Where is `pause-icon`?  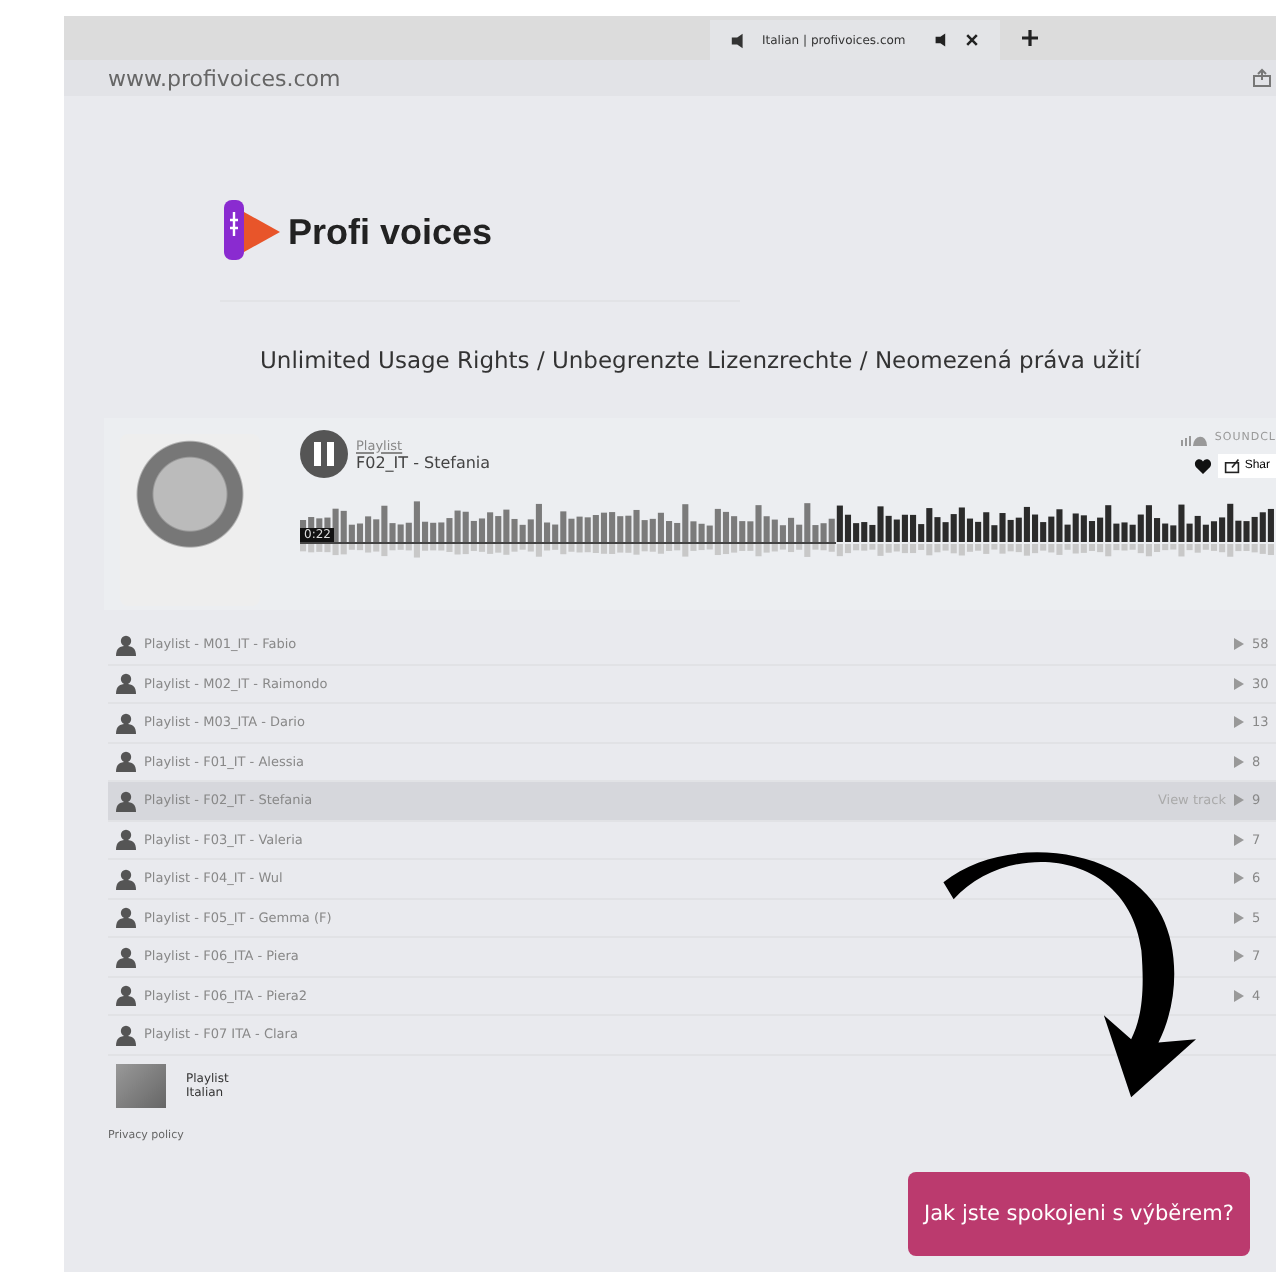
pause-icon is located at coordinates (324, 454).